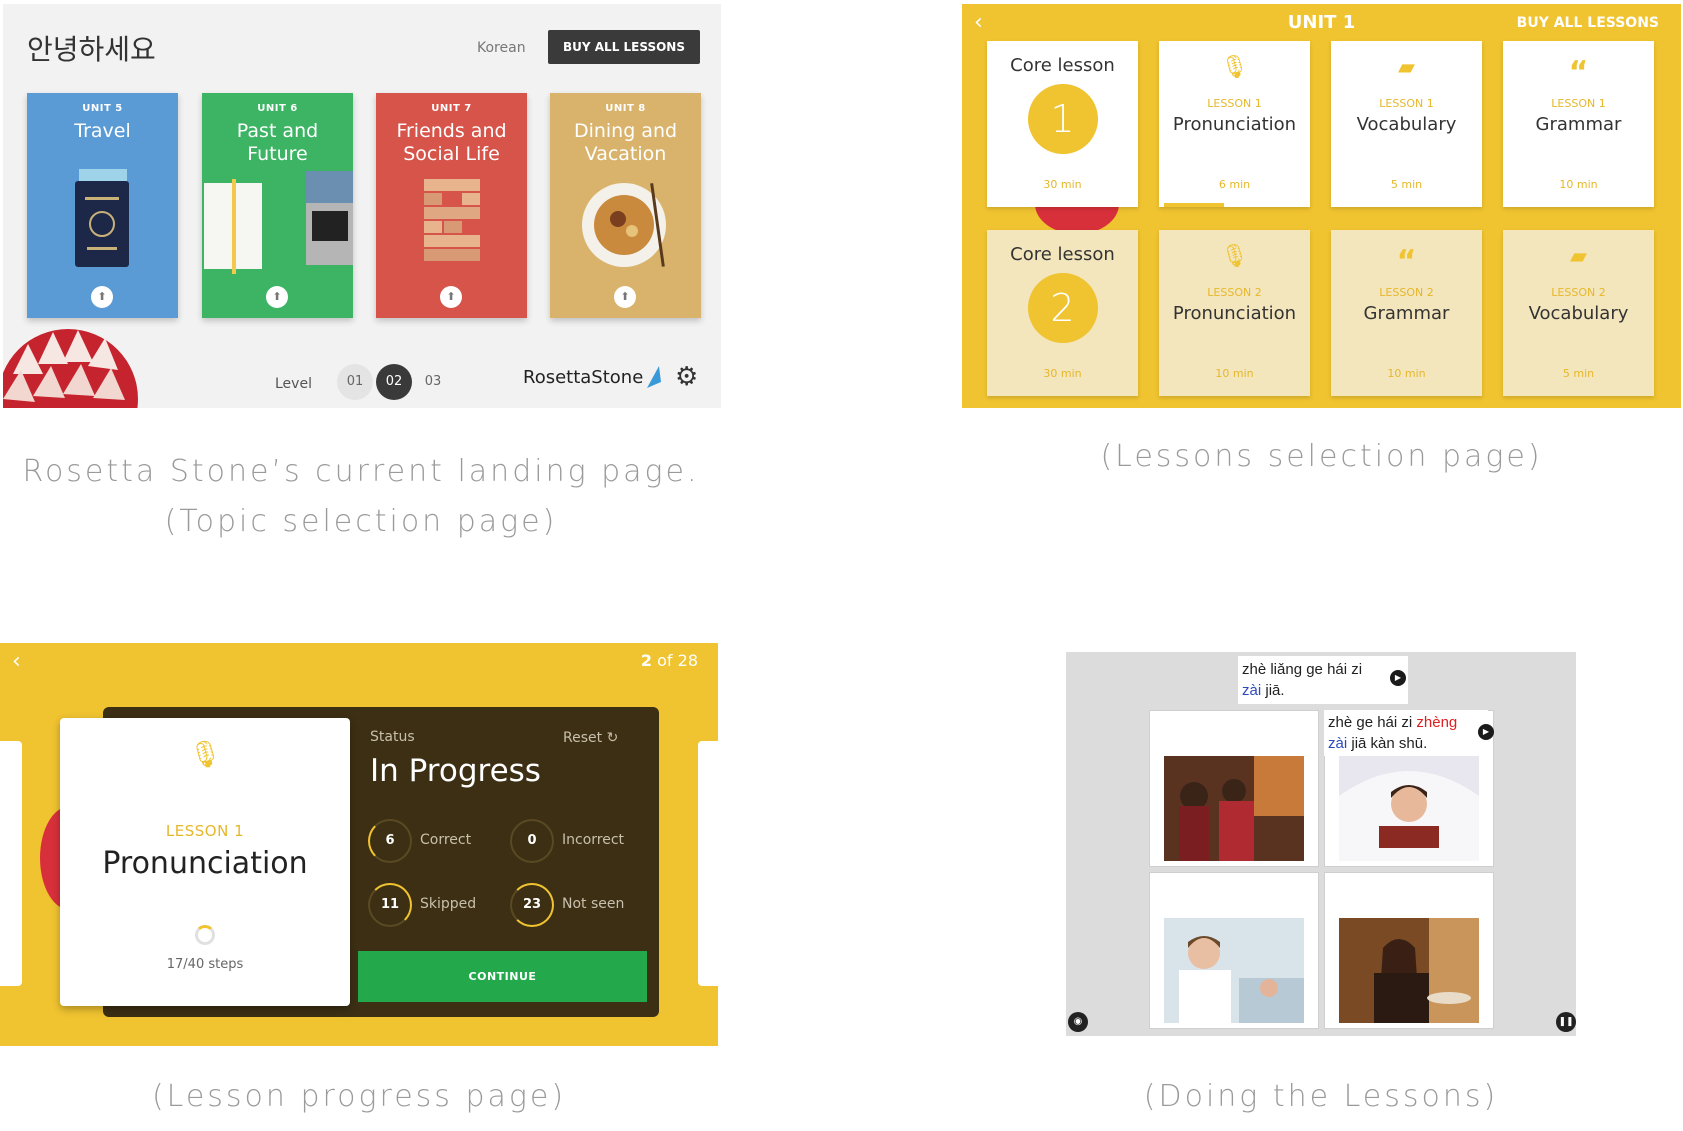 Image resolution: width=1683 pixels, height=1131 pixels. I want to click on total-lessons: of 28, so click(675, 660).